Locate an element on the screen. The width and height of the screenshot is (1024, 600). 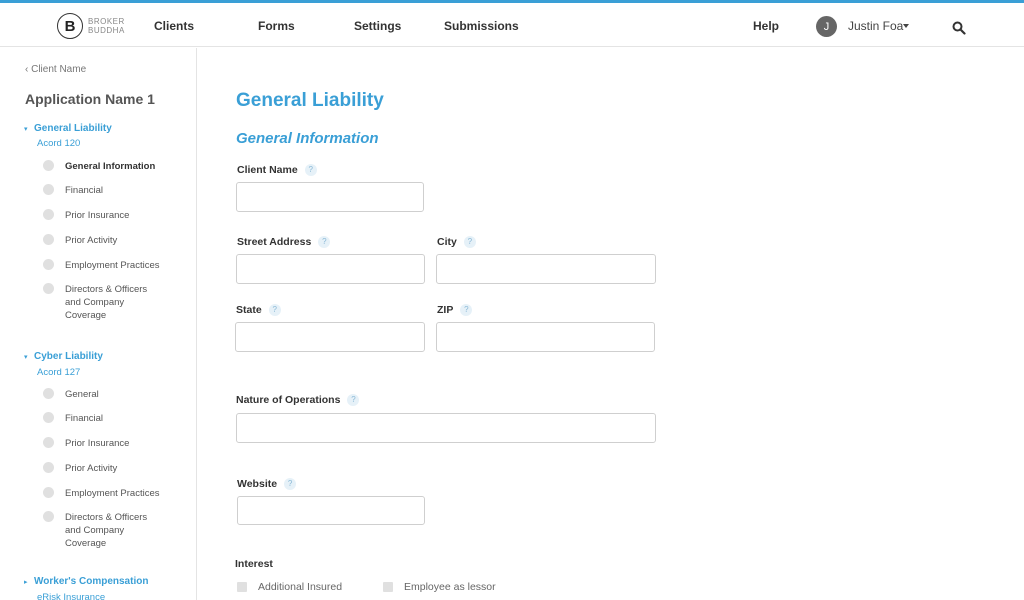
step-label: General is located at coordinates (82, 394).